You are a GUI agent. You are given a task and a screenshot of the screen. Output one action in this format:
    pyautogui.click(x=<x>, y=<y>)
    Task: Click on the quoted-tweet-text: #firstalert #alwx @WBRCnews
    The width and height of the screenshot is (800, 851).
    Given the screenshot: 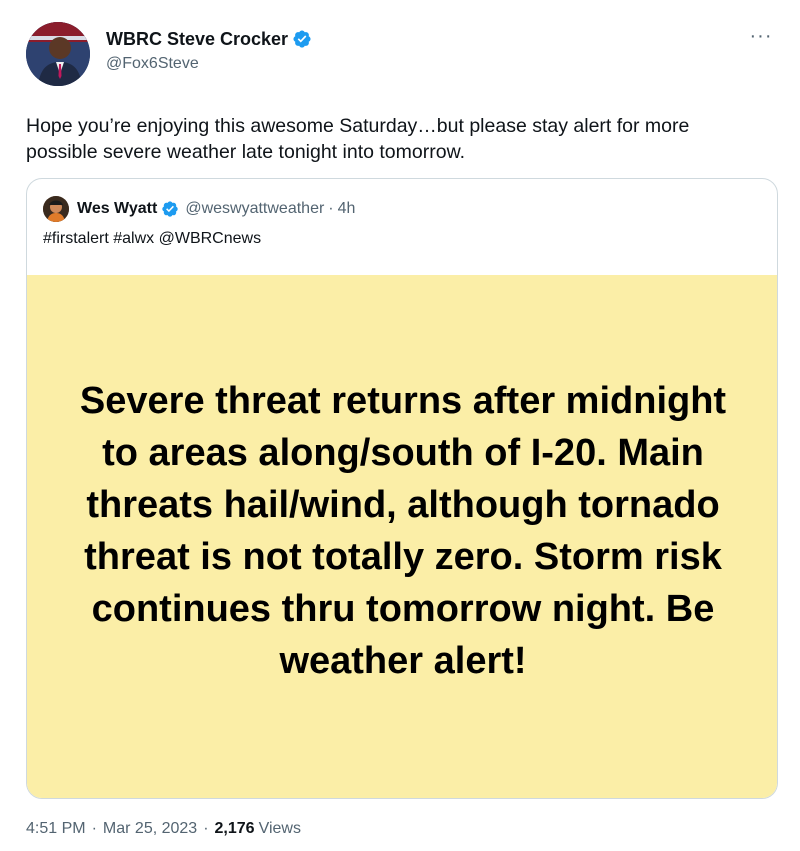 What is the action you would take?
    pyautogui.click(x=152, y=238)
    